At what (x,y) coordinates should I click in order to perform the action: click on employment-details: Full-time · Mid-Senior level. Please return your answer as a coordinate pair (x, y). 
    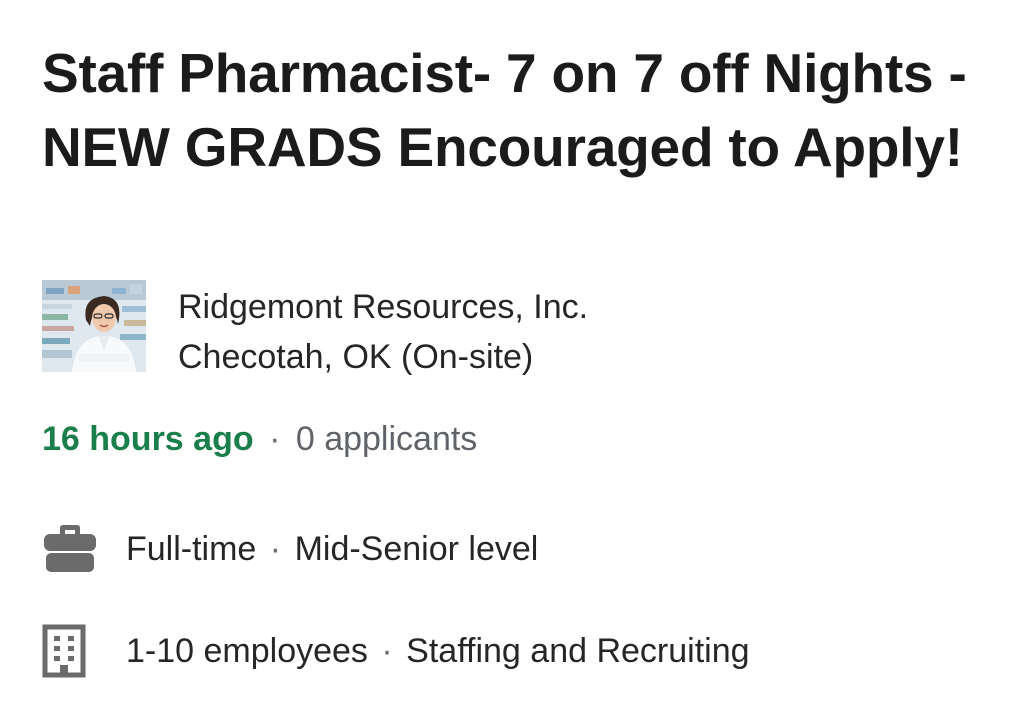
    Looking at the image, I should click on (332, 549).